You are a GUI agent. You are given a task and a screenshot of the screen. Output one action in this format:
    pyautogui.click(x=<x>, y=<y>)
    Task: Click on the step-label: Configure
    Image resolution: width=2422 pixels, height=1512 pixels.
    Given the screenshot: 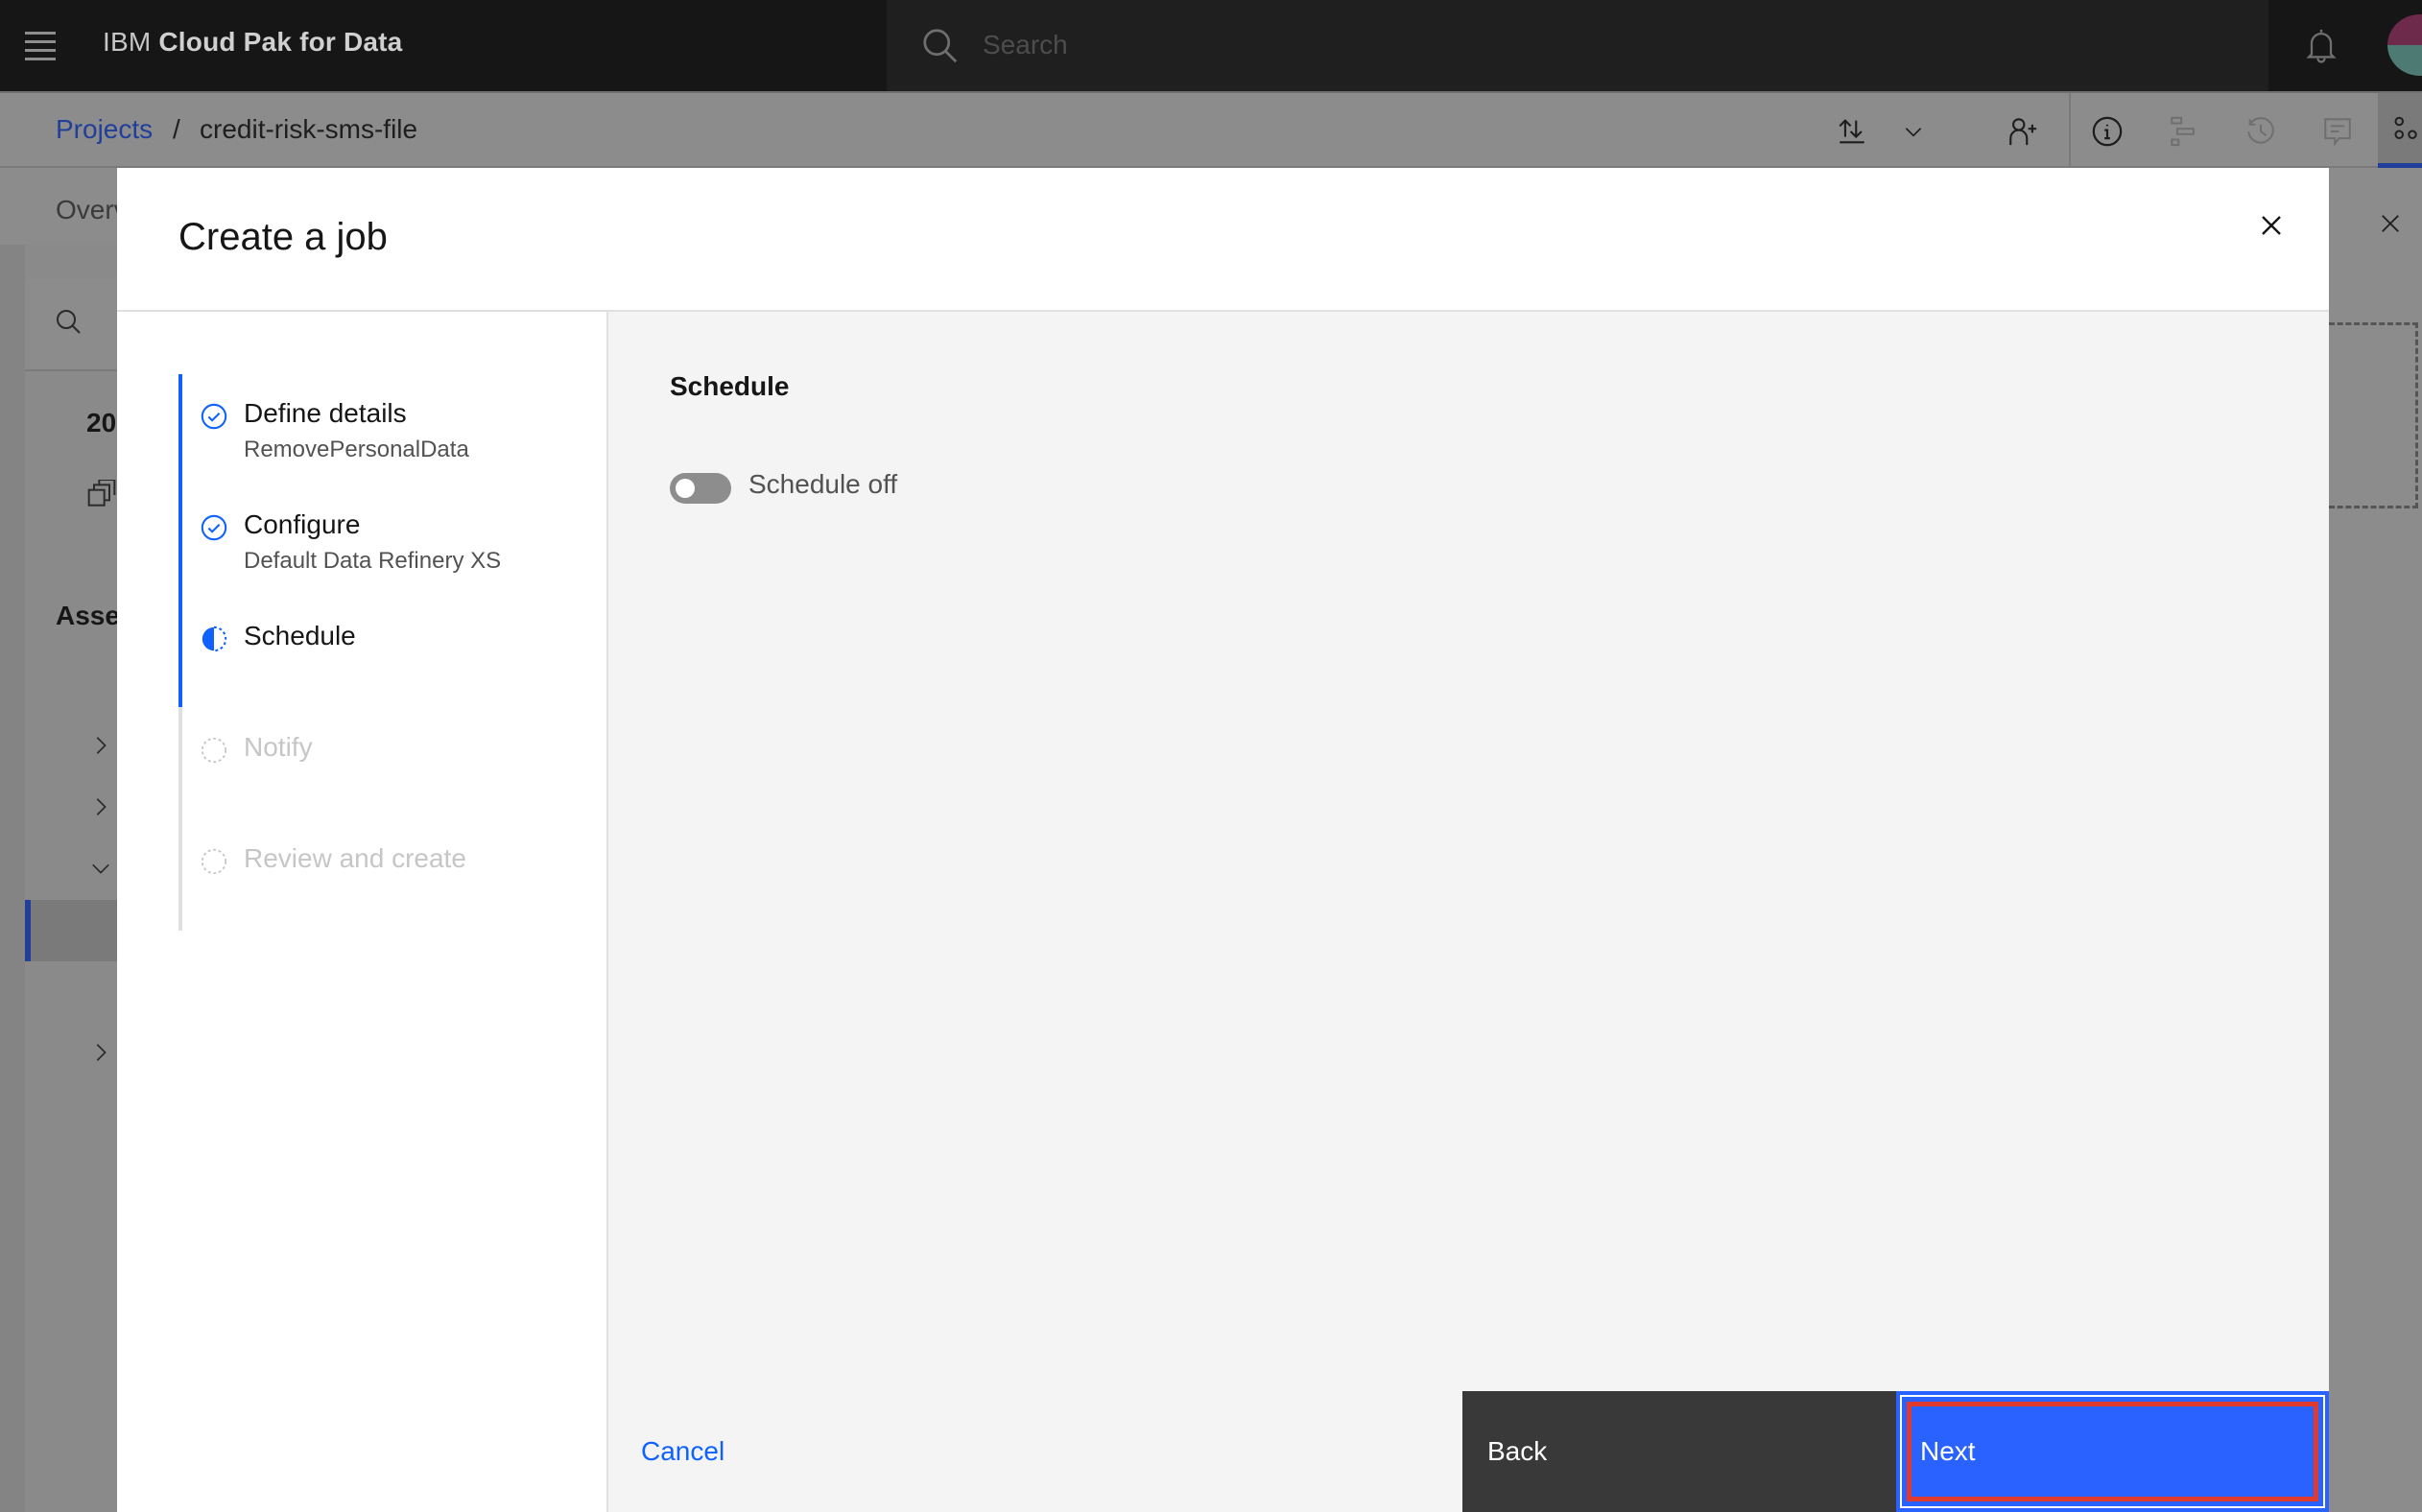 What is the action you would take?
    pyautogui.click(x=302, y=524)
    